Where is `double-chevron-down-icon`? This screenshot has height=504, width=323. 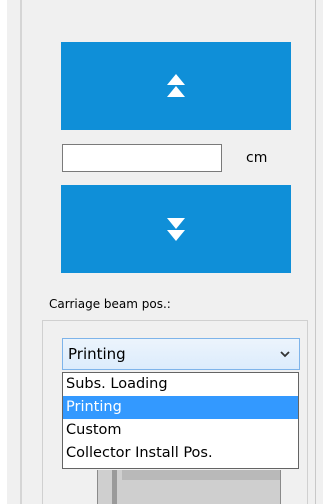
double-chevron-down-icon is located at coordinates (176, 229).